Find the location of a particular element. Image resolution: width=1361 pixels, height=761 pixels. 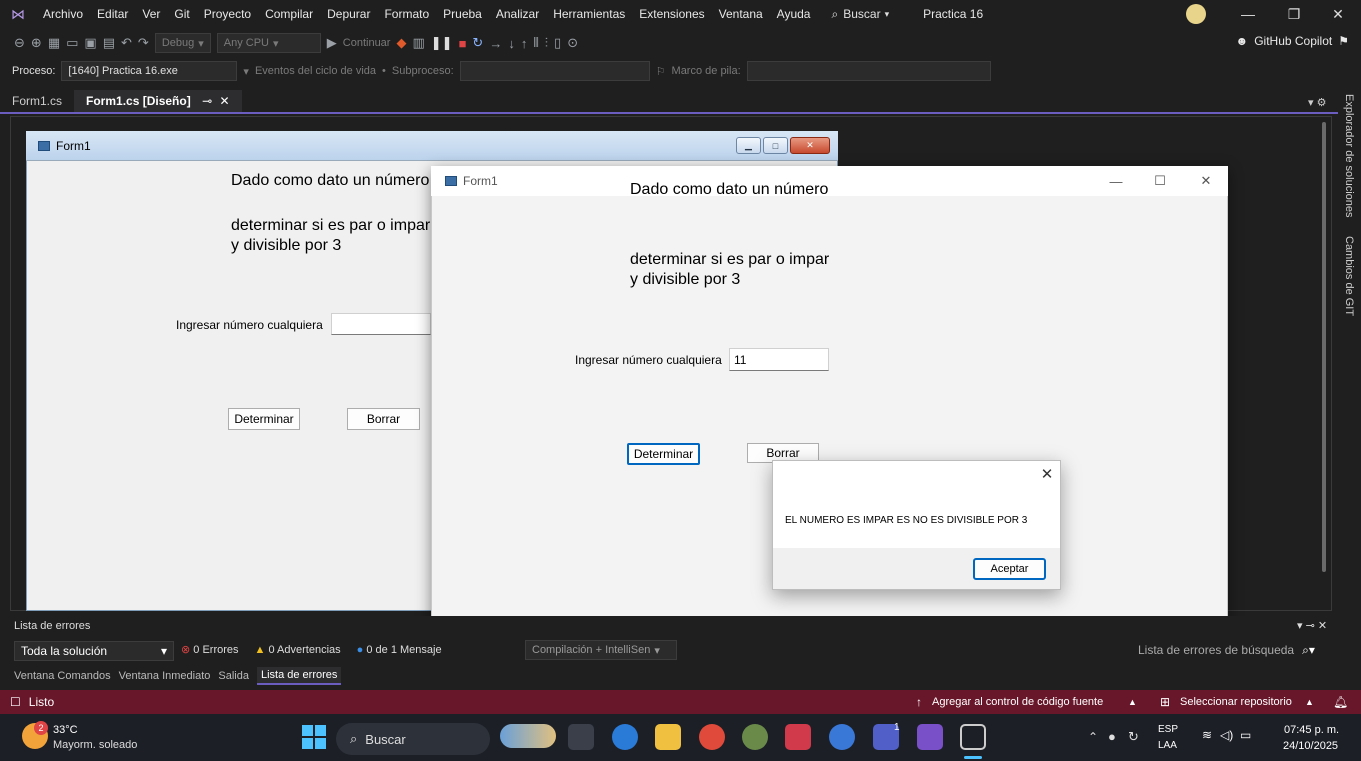

menu-ver: Ver is located at coordinates (151, 14).